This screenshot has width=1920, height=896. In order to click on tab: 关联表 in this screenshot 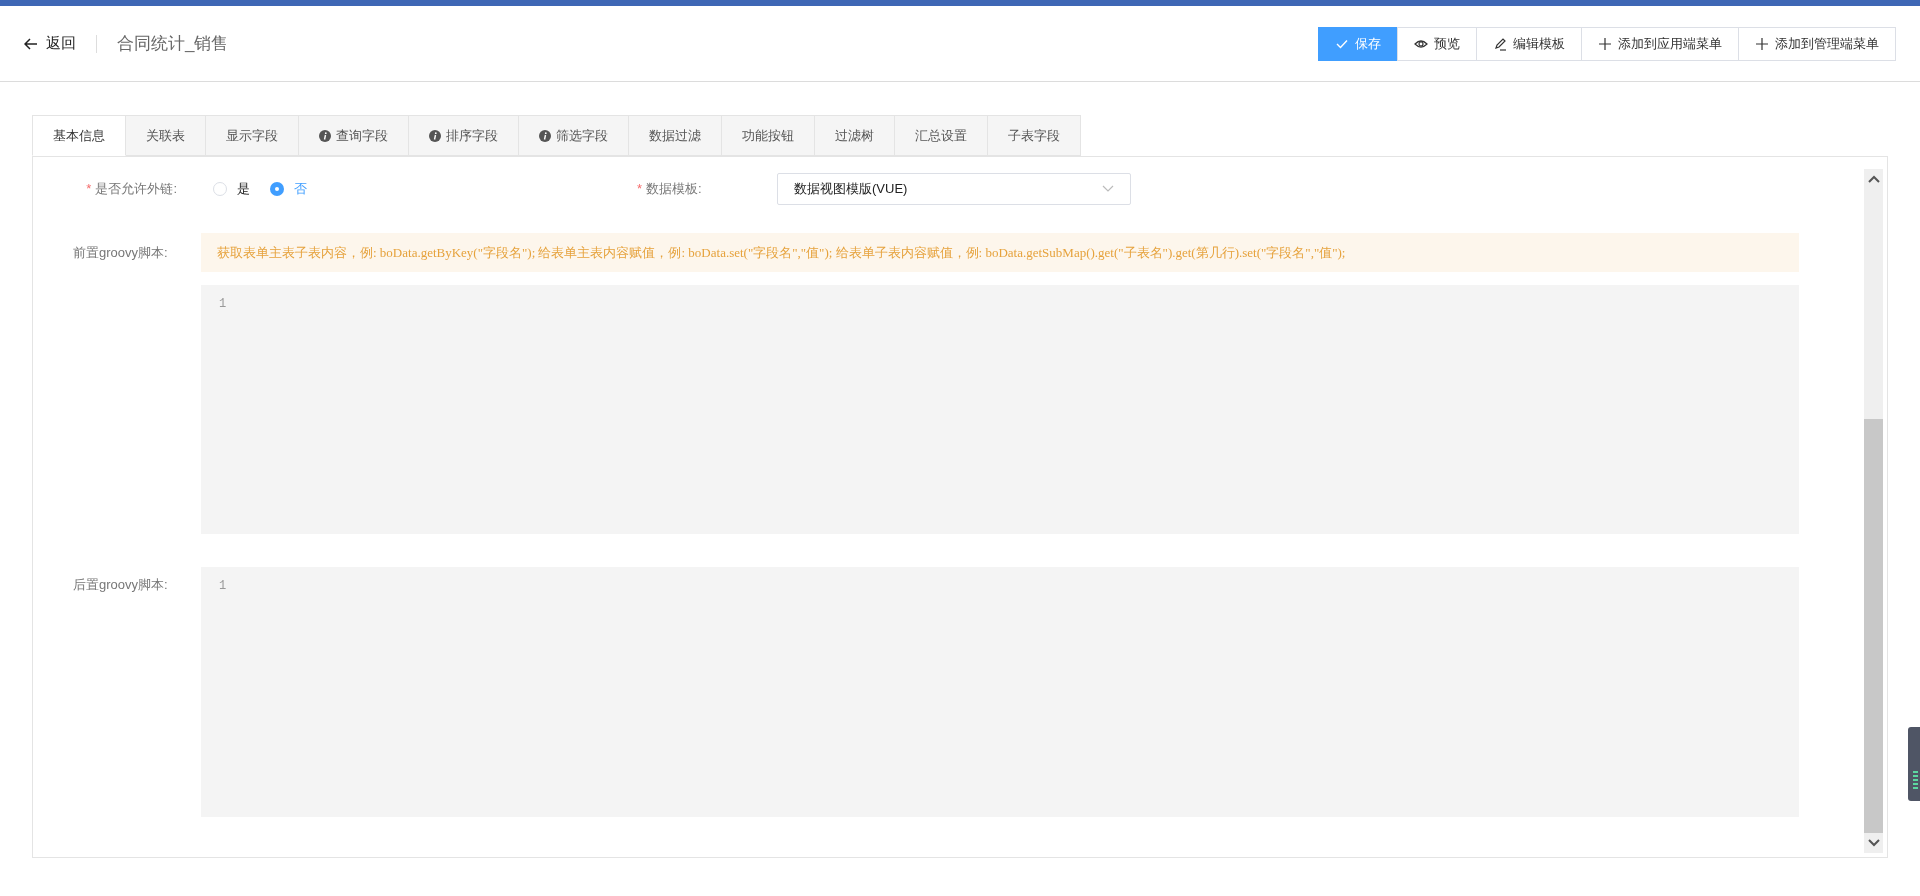, I will do `click(165, 135)`.